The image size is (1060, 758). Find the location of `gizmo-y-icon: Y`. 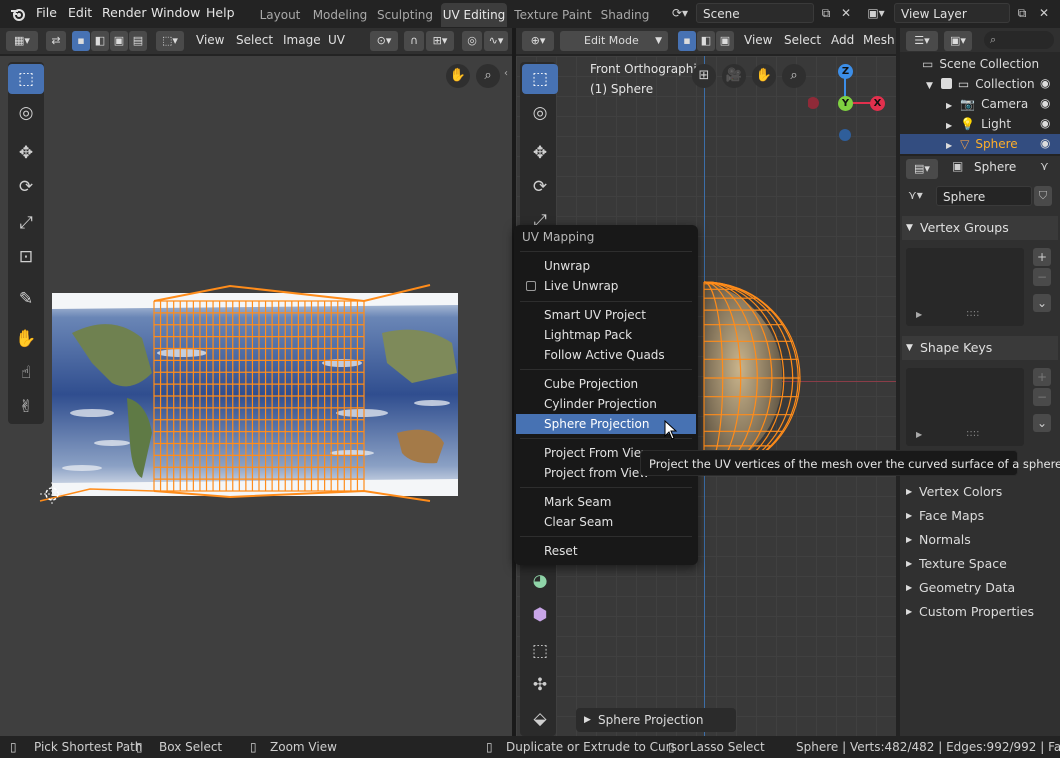

gizmo-y-icon: Y is located at coordinates (845, 103).